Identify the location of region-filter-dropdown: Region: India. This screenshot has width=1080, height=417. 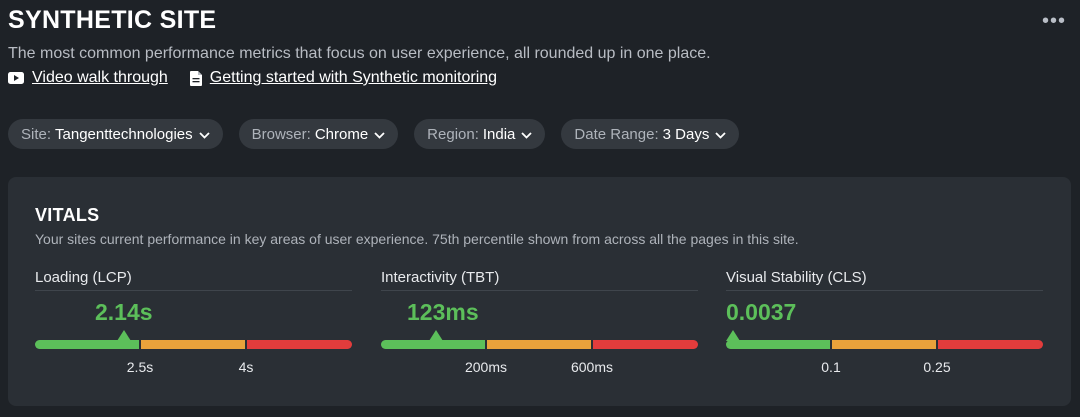
(480, 134).